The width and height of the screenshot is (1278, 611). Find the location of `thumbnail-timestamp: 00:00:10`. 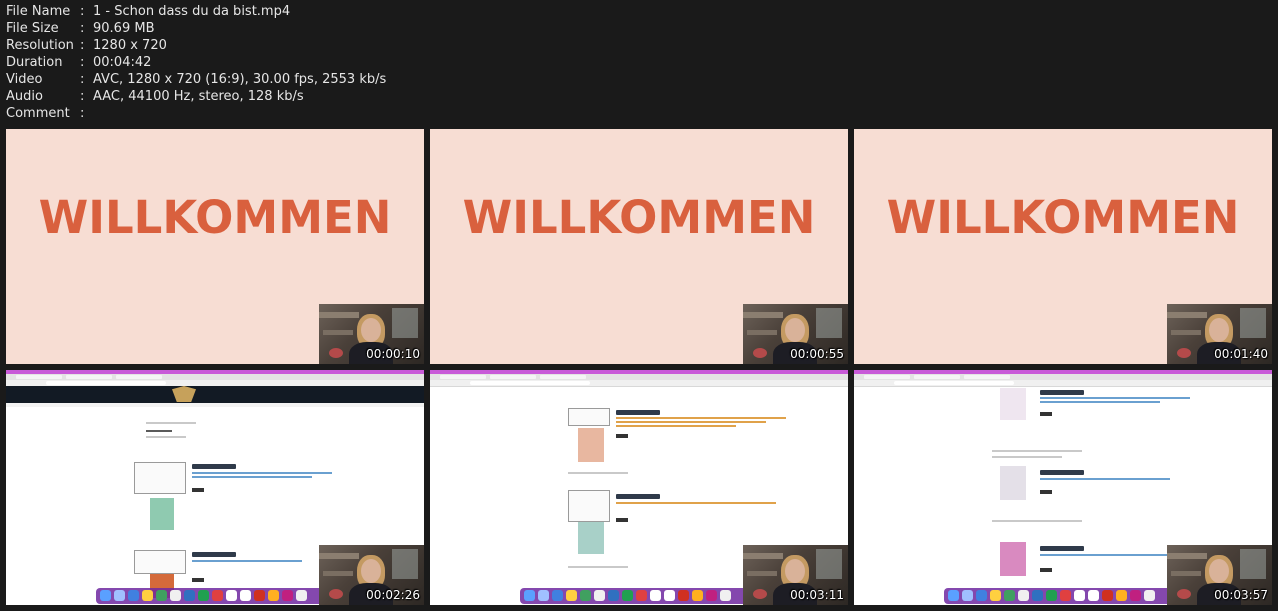

thumbnail-timestamp: 00:00:10 is located at coordinates (393, 354).